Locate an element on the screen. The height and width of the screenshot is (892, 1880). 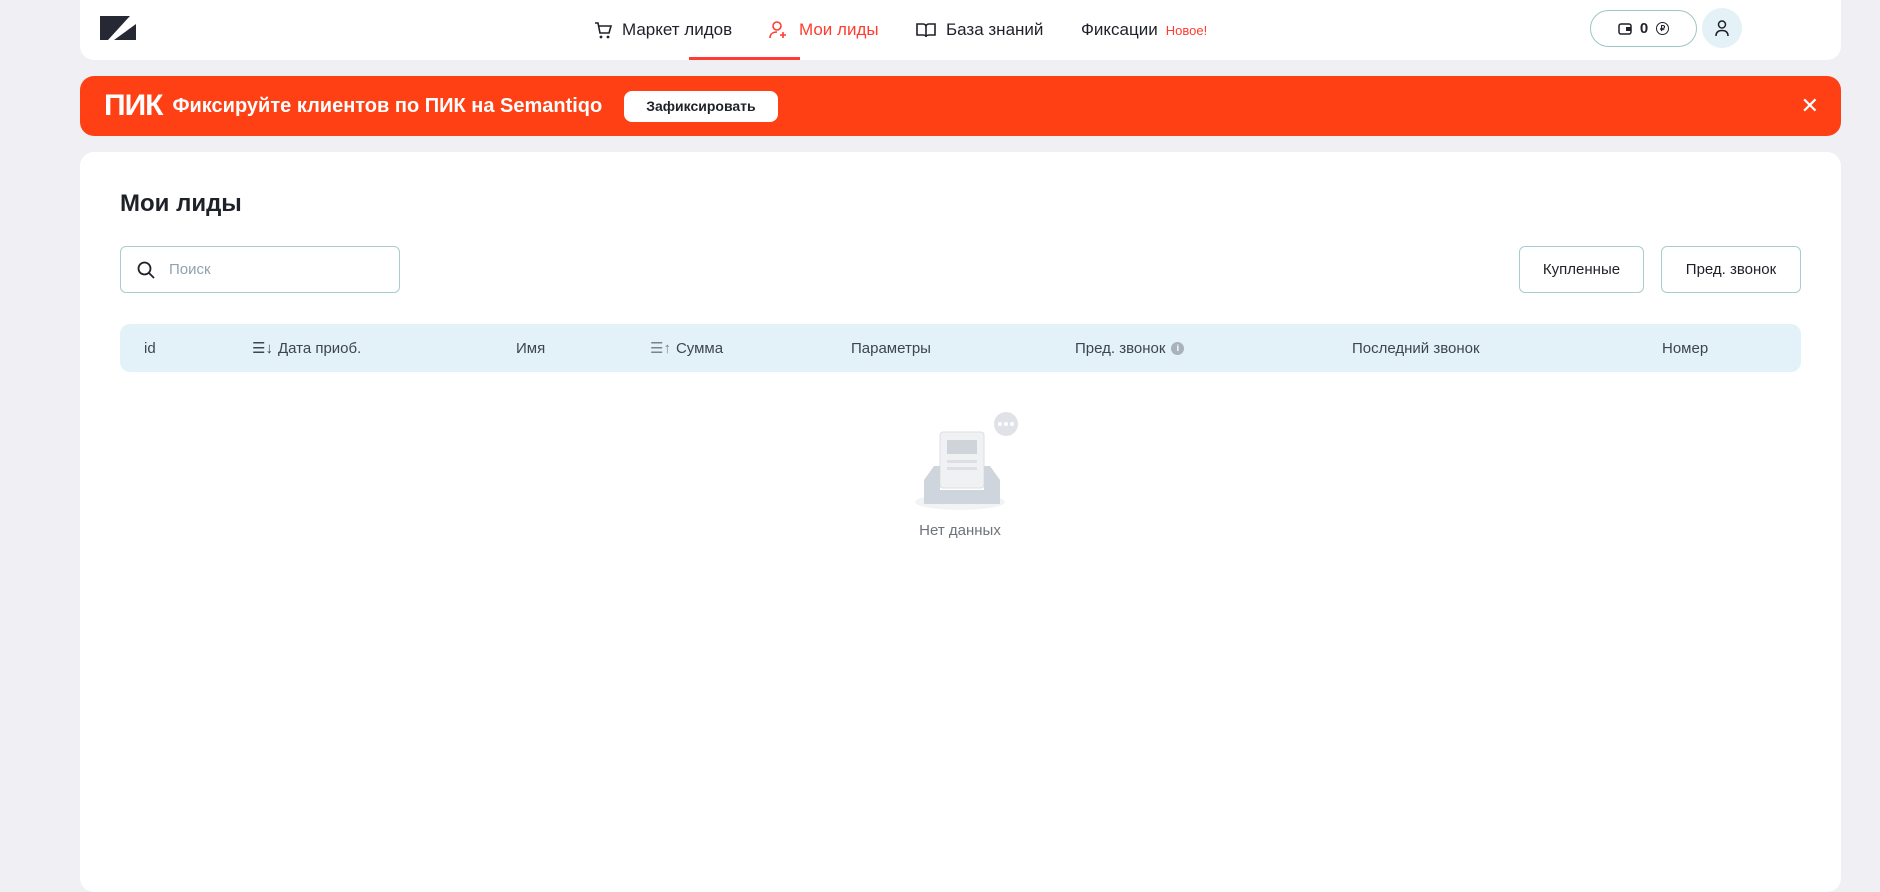
col-id: id is located at coordinates (150, 348).